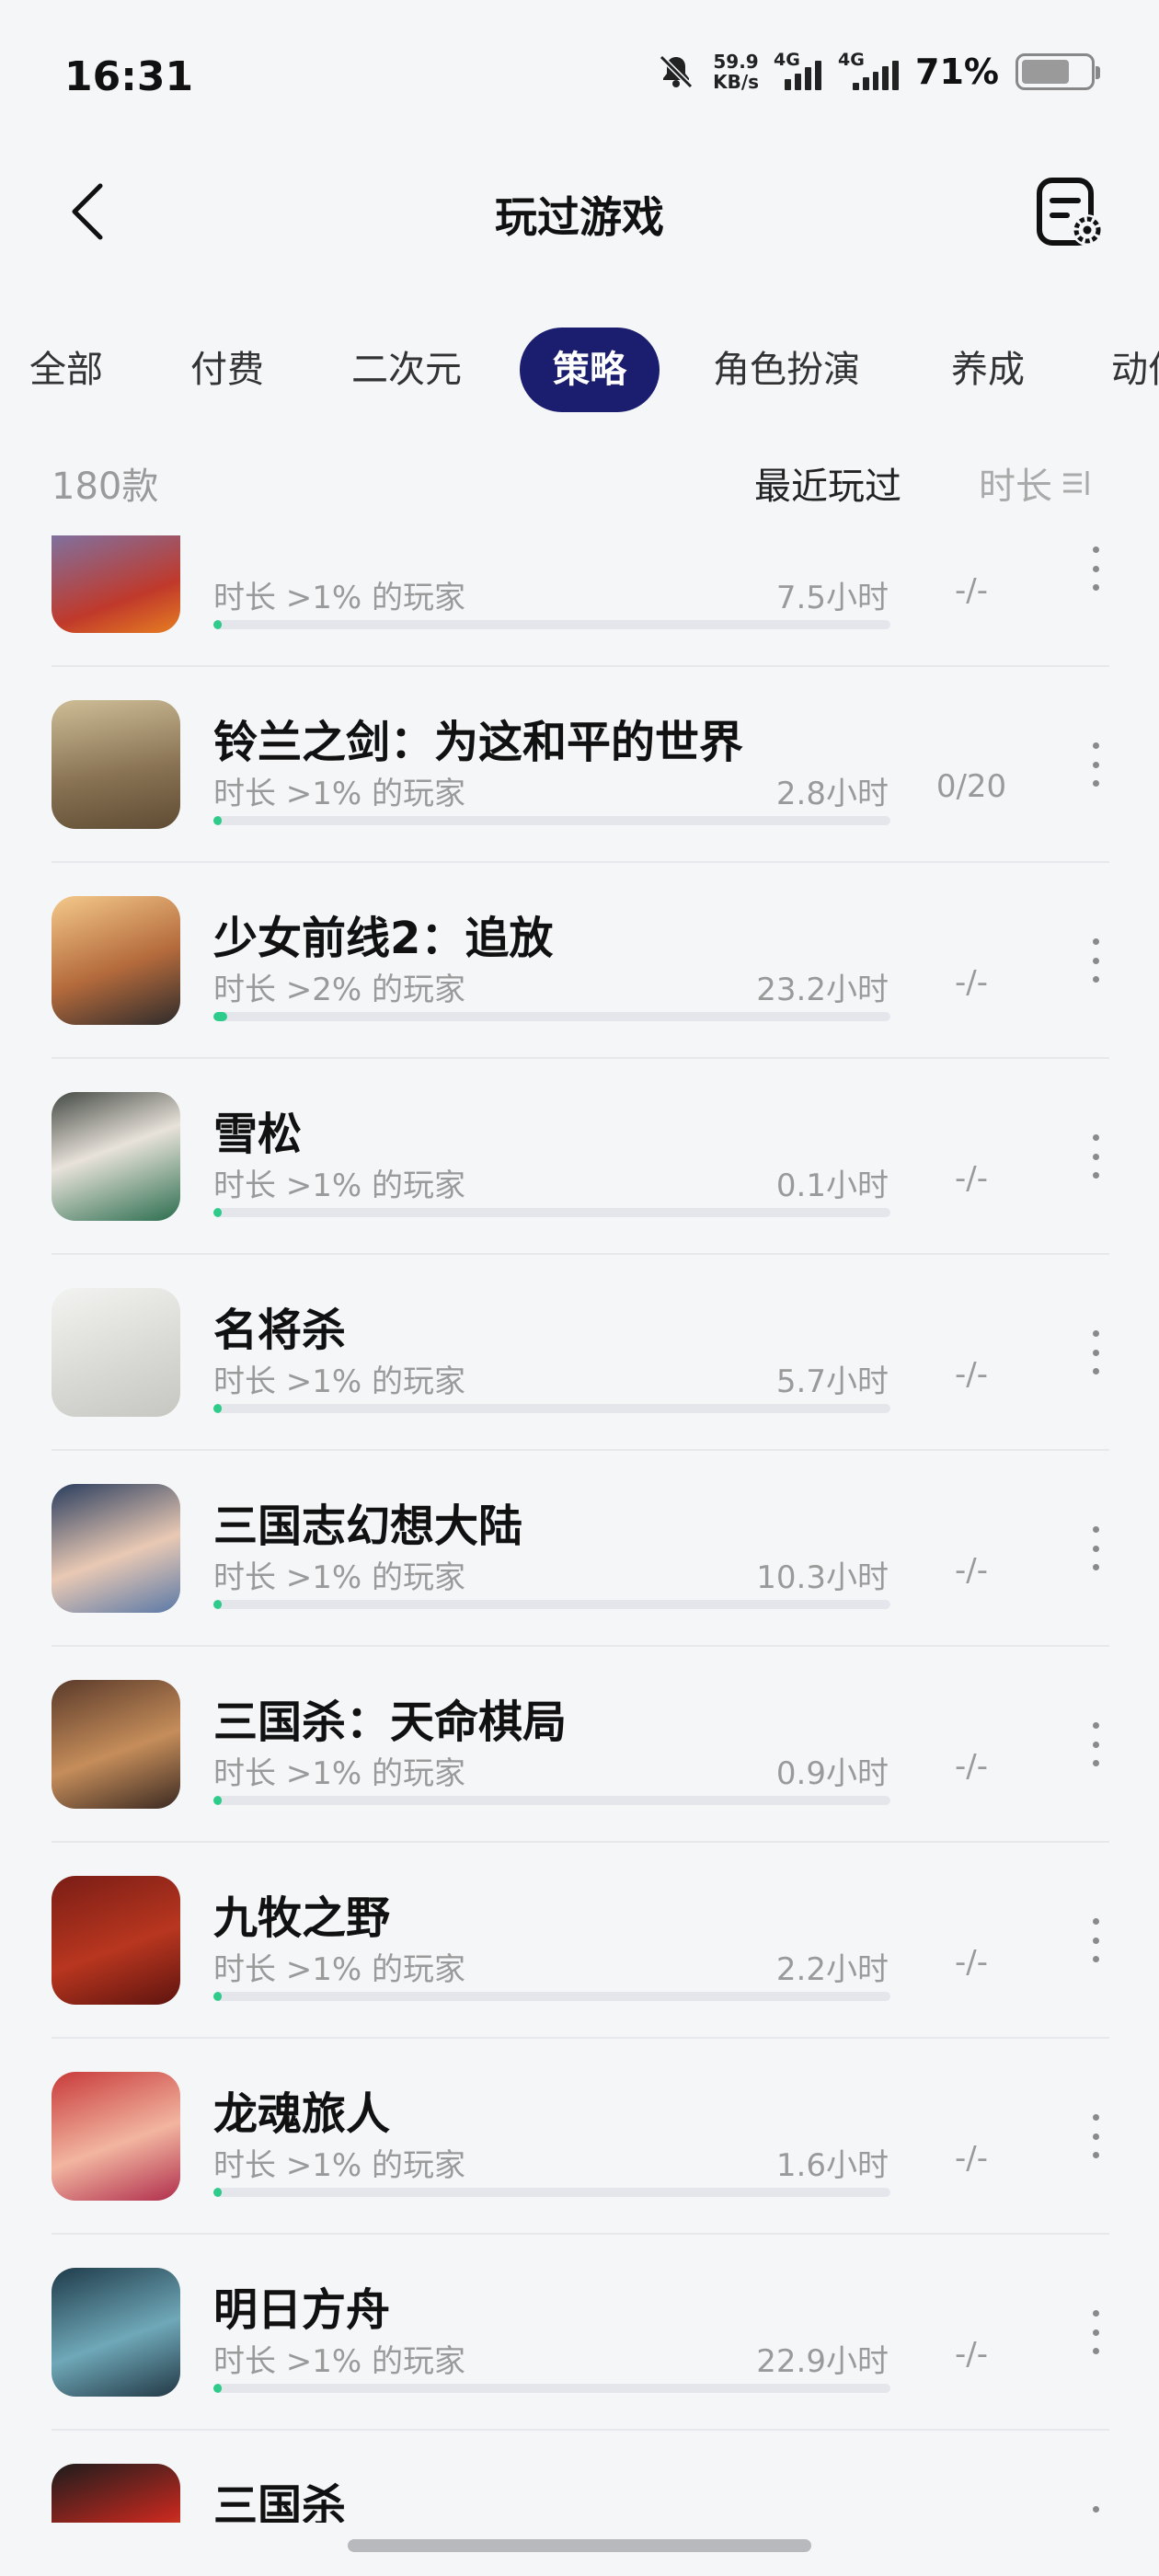  I want to click on game-count: 180款, so click(105, 487).